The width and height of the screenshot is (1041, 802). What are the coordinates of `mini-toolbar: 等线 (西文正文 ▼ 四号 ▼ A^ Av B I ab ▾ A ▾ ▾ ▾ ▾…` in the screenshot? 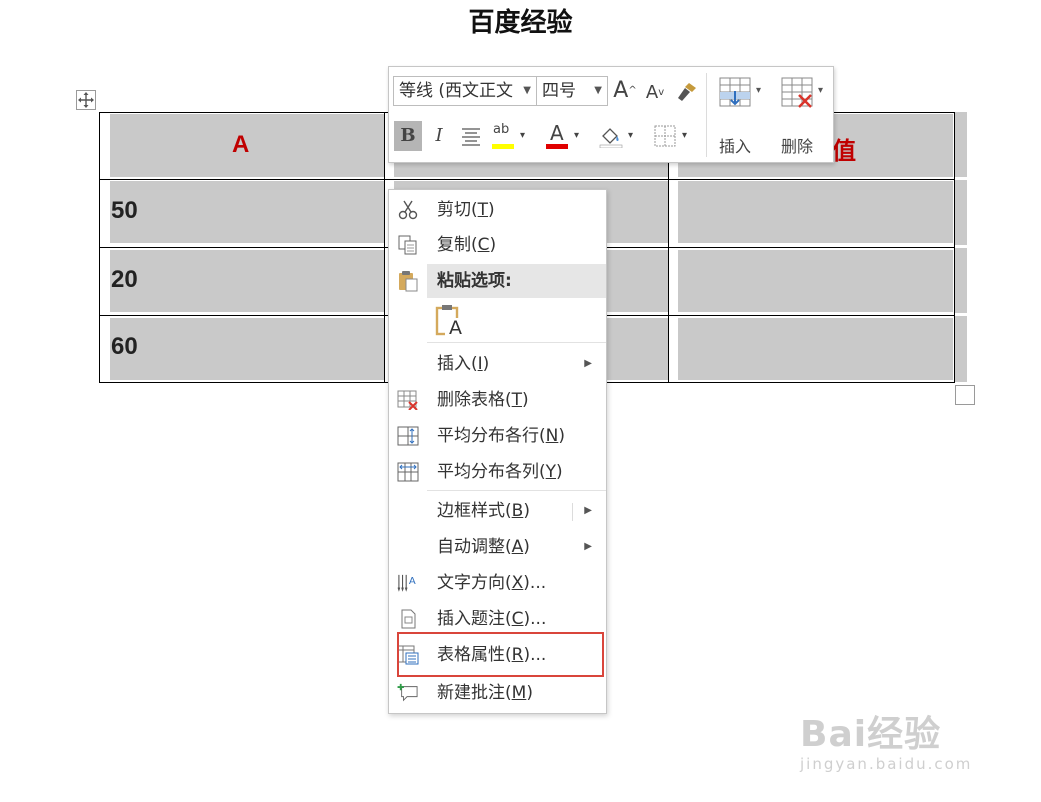 It's located at (611, 114).